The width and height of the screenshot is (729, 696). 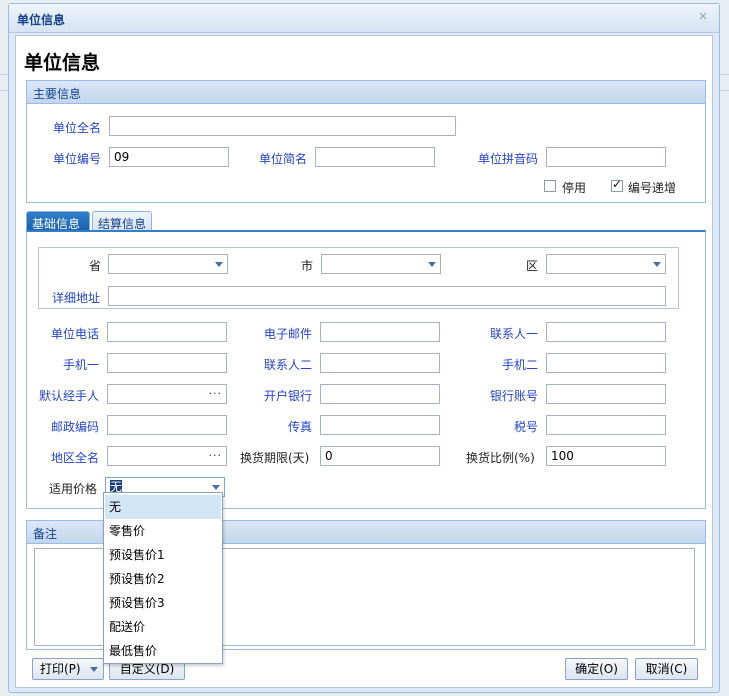 I want to click on dropdown-option: 零售价, so click(x=163, y=531).